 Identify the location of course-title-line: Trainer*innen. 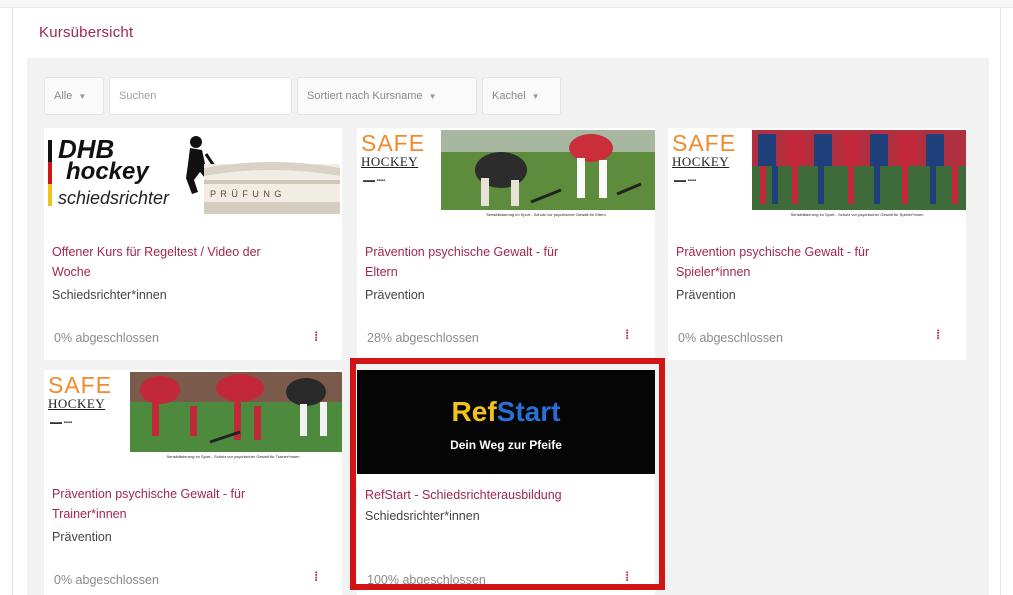
(89, 514).